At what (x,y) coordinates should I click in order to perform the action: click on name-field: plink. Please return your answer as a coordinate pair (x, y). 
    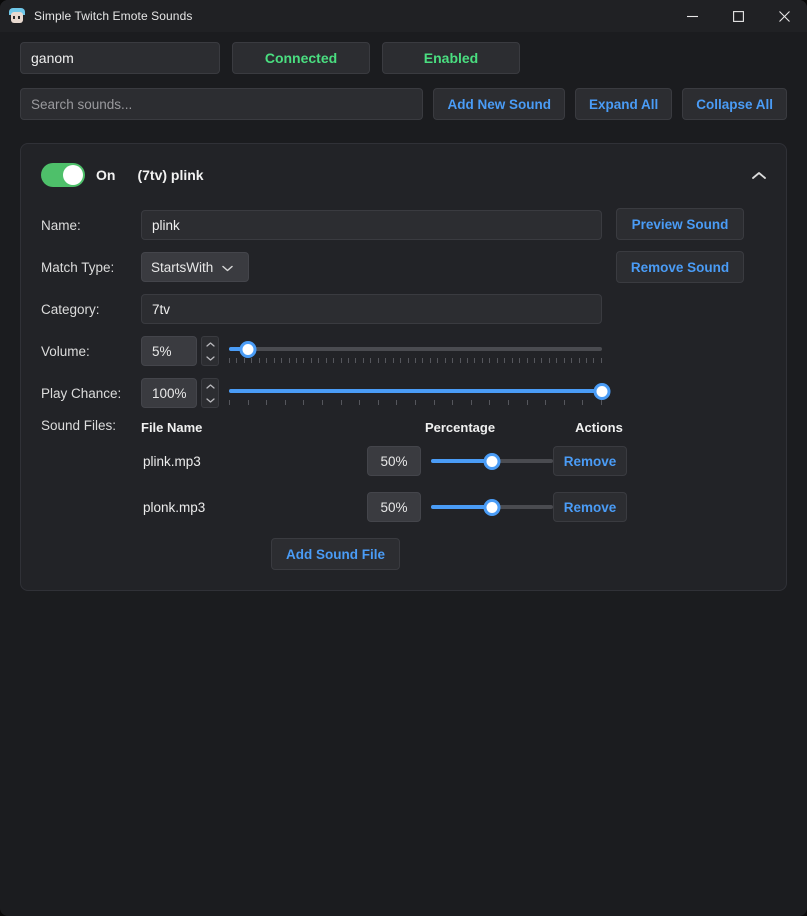
    Looking at the image, I should click on (371, 225).